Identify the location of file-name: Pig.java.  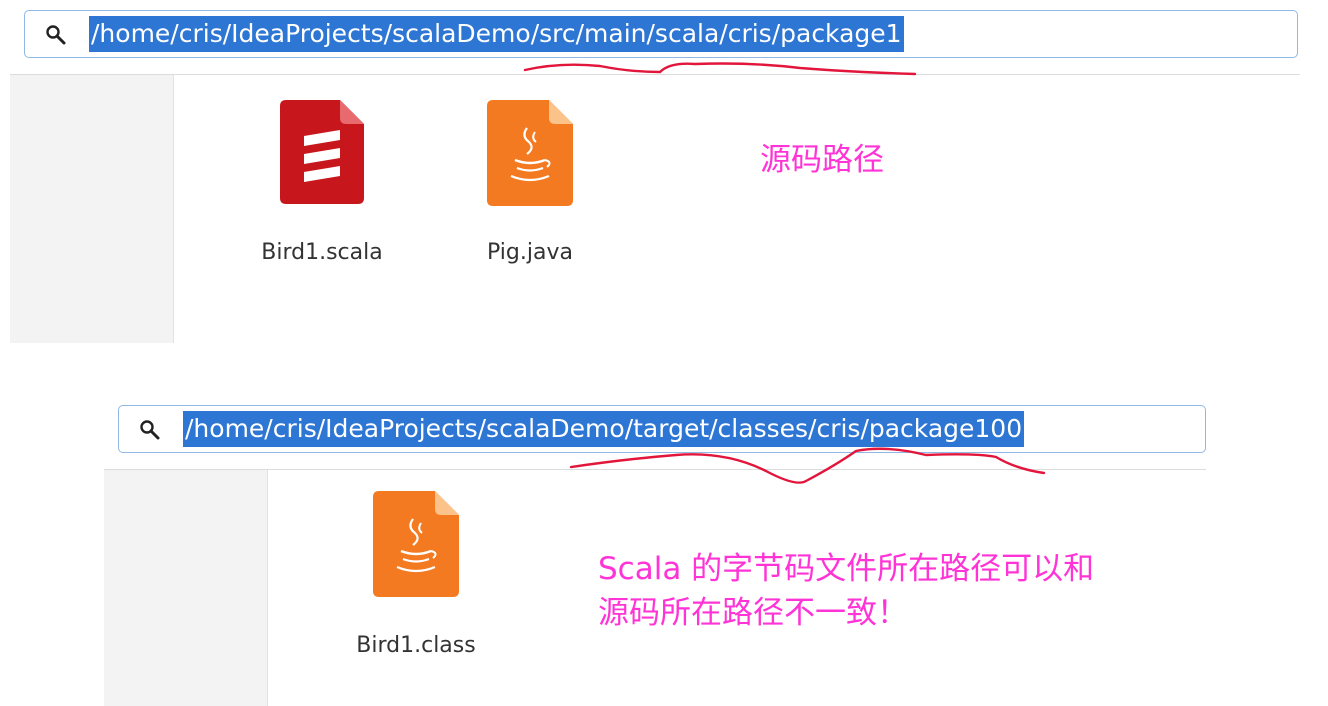
(530, 252).